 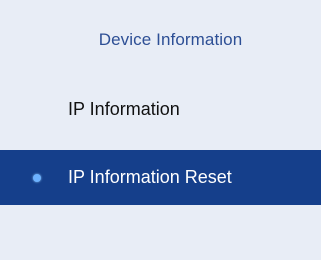 I want to click on panel-header: Device Information, so click(x=170, y=39).